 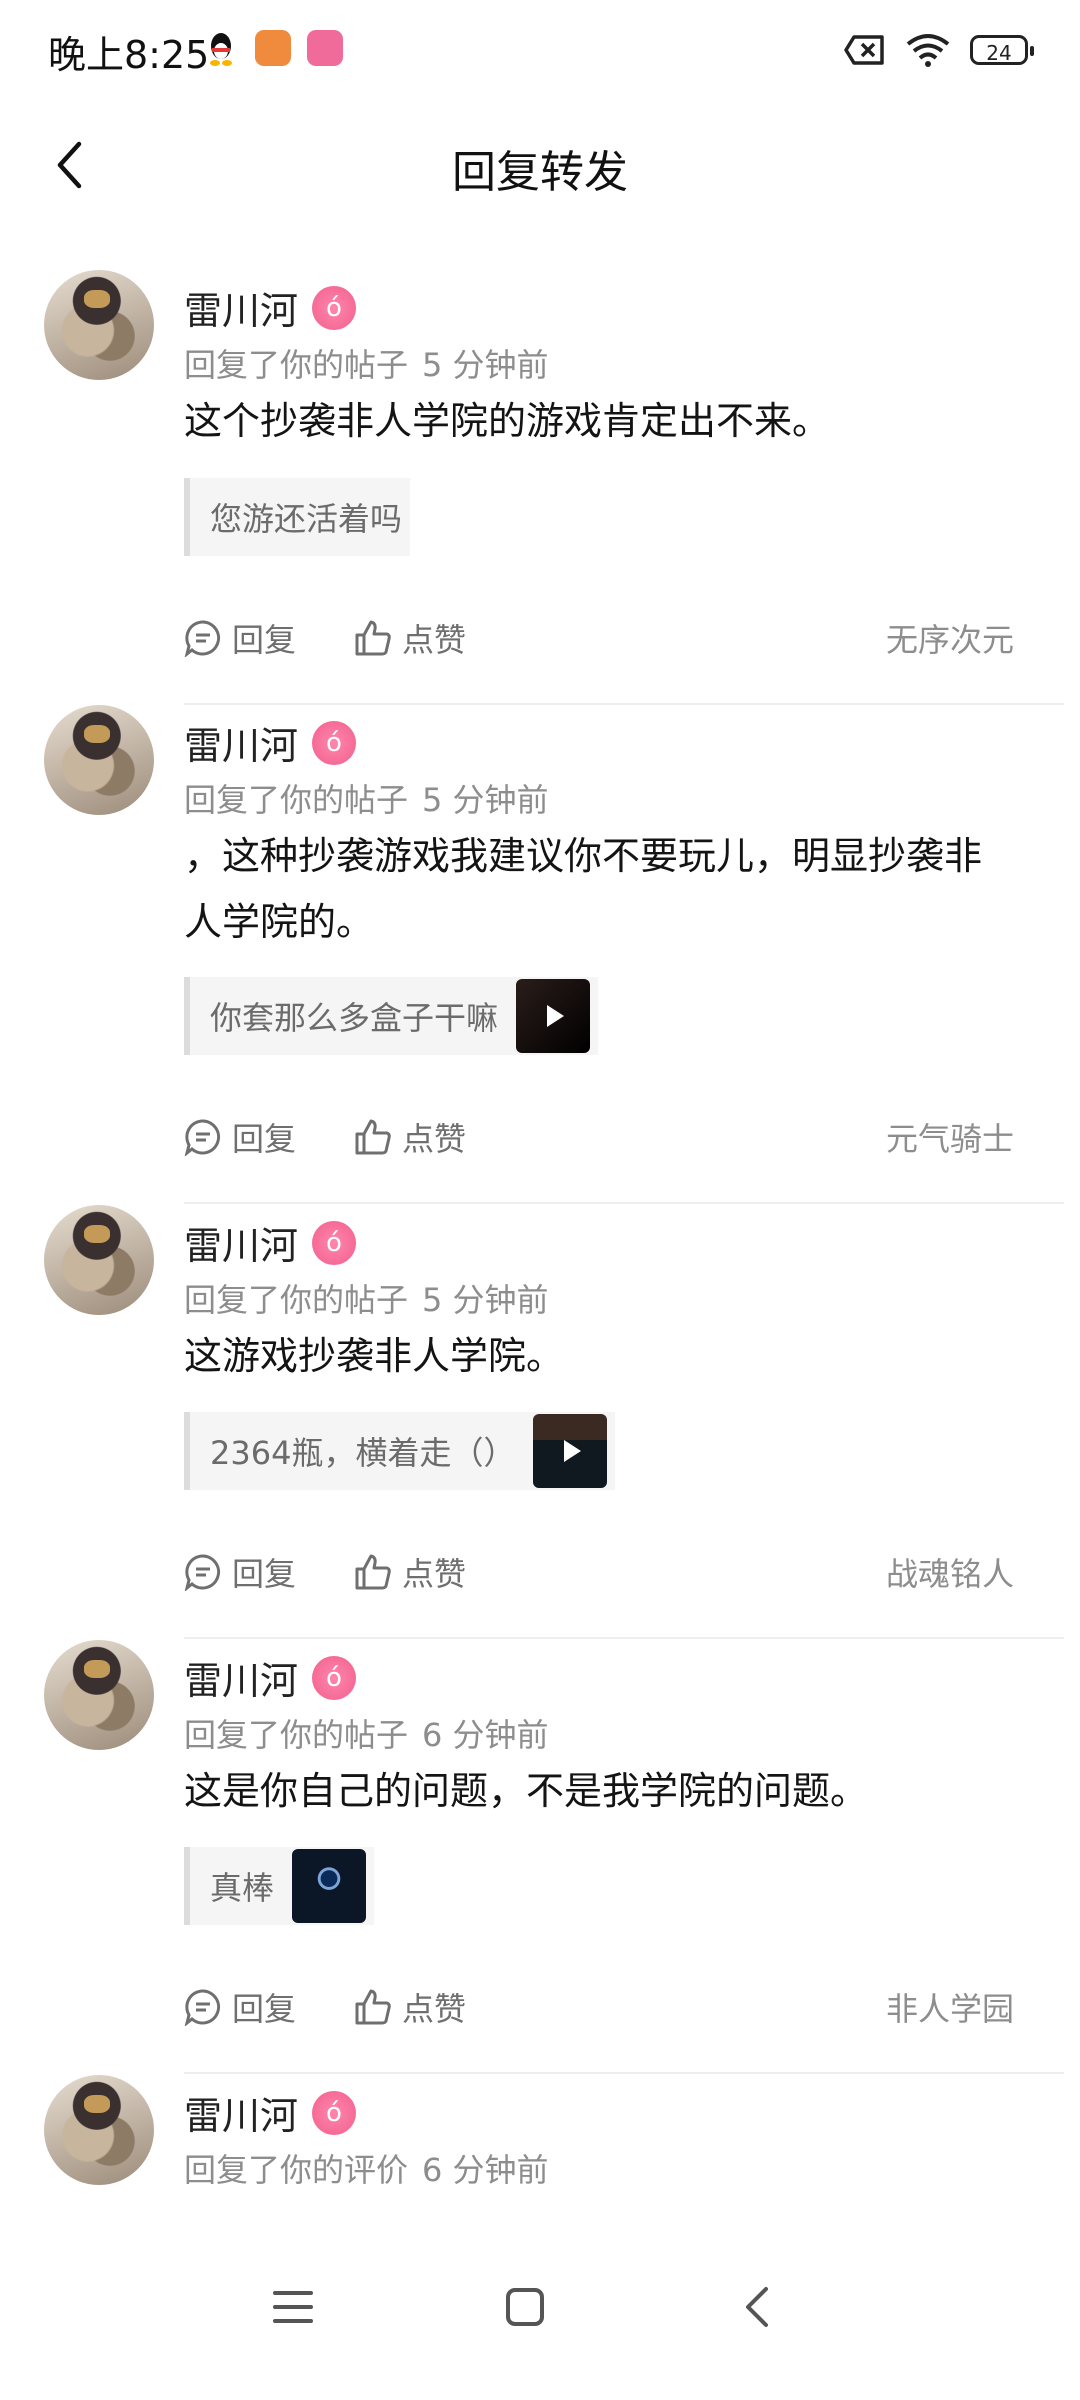 I want to click on image-thumbnail, so click(x=329, y=1886).